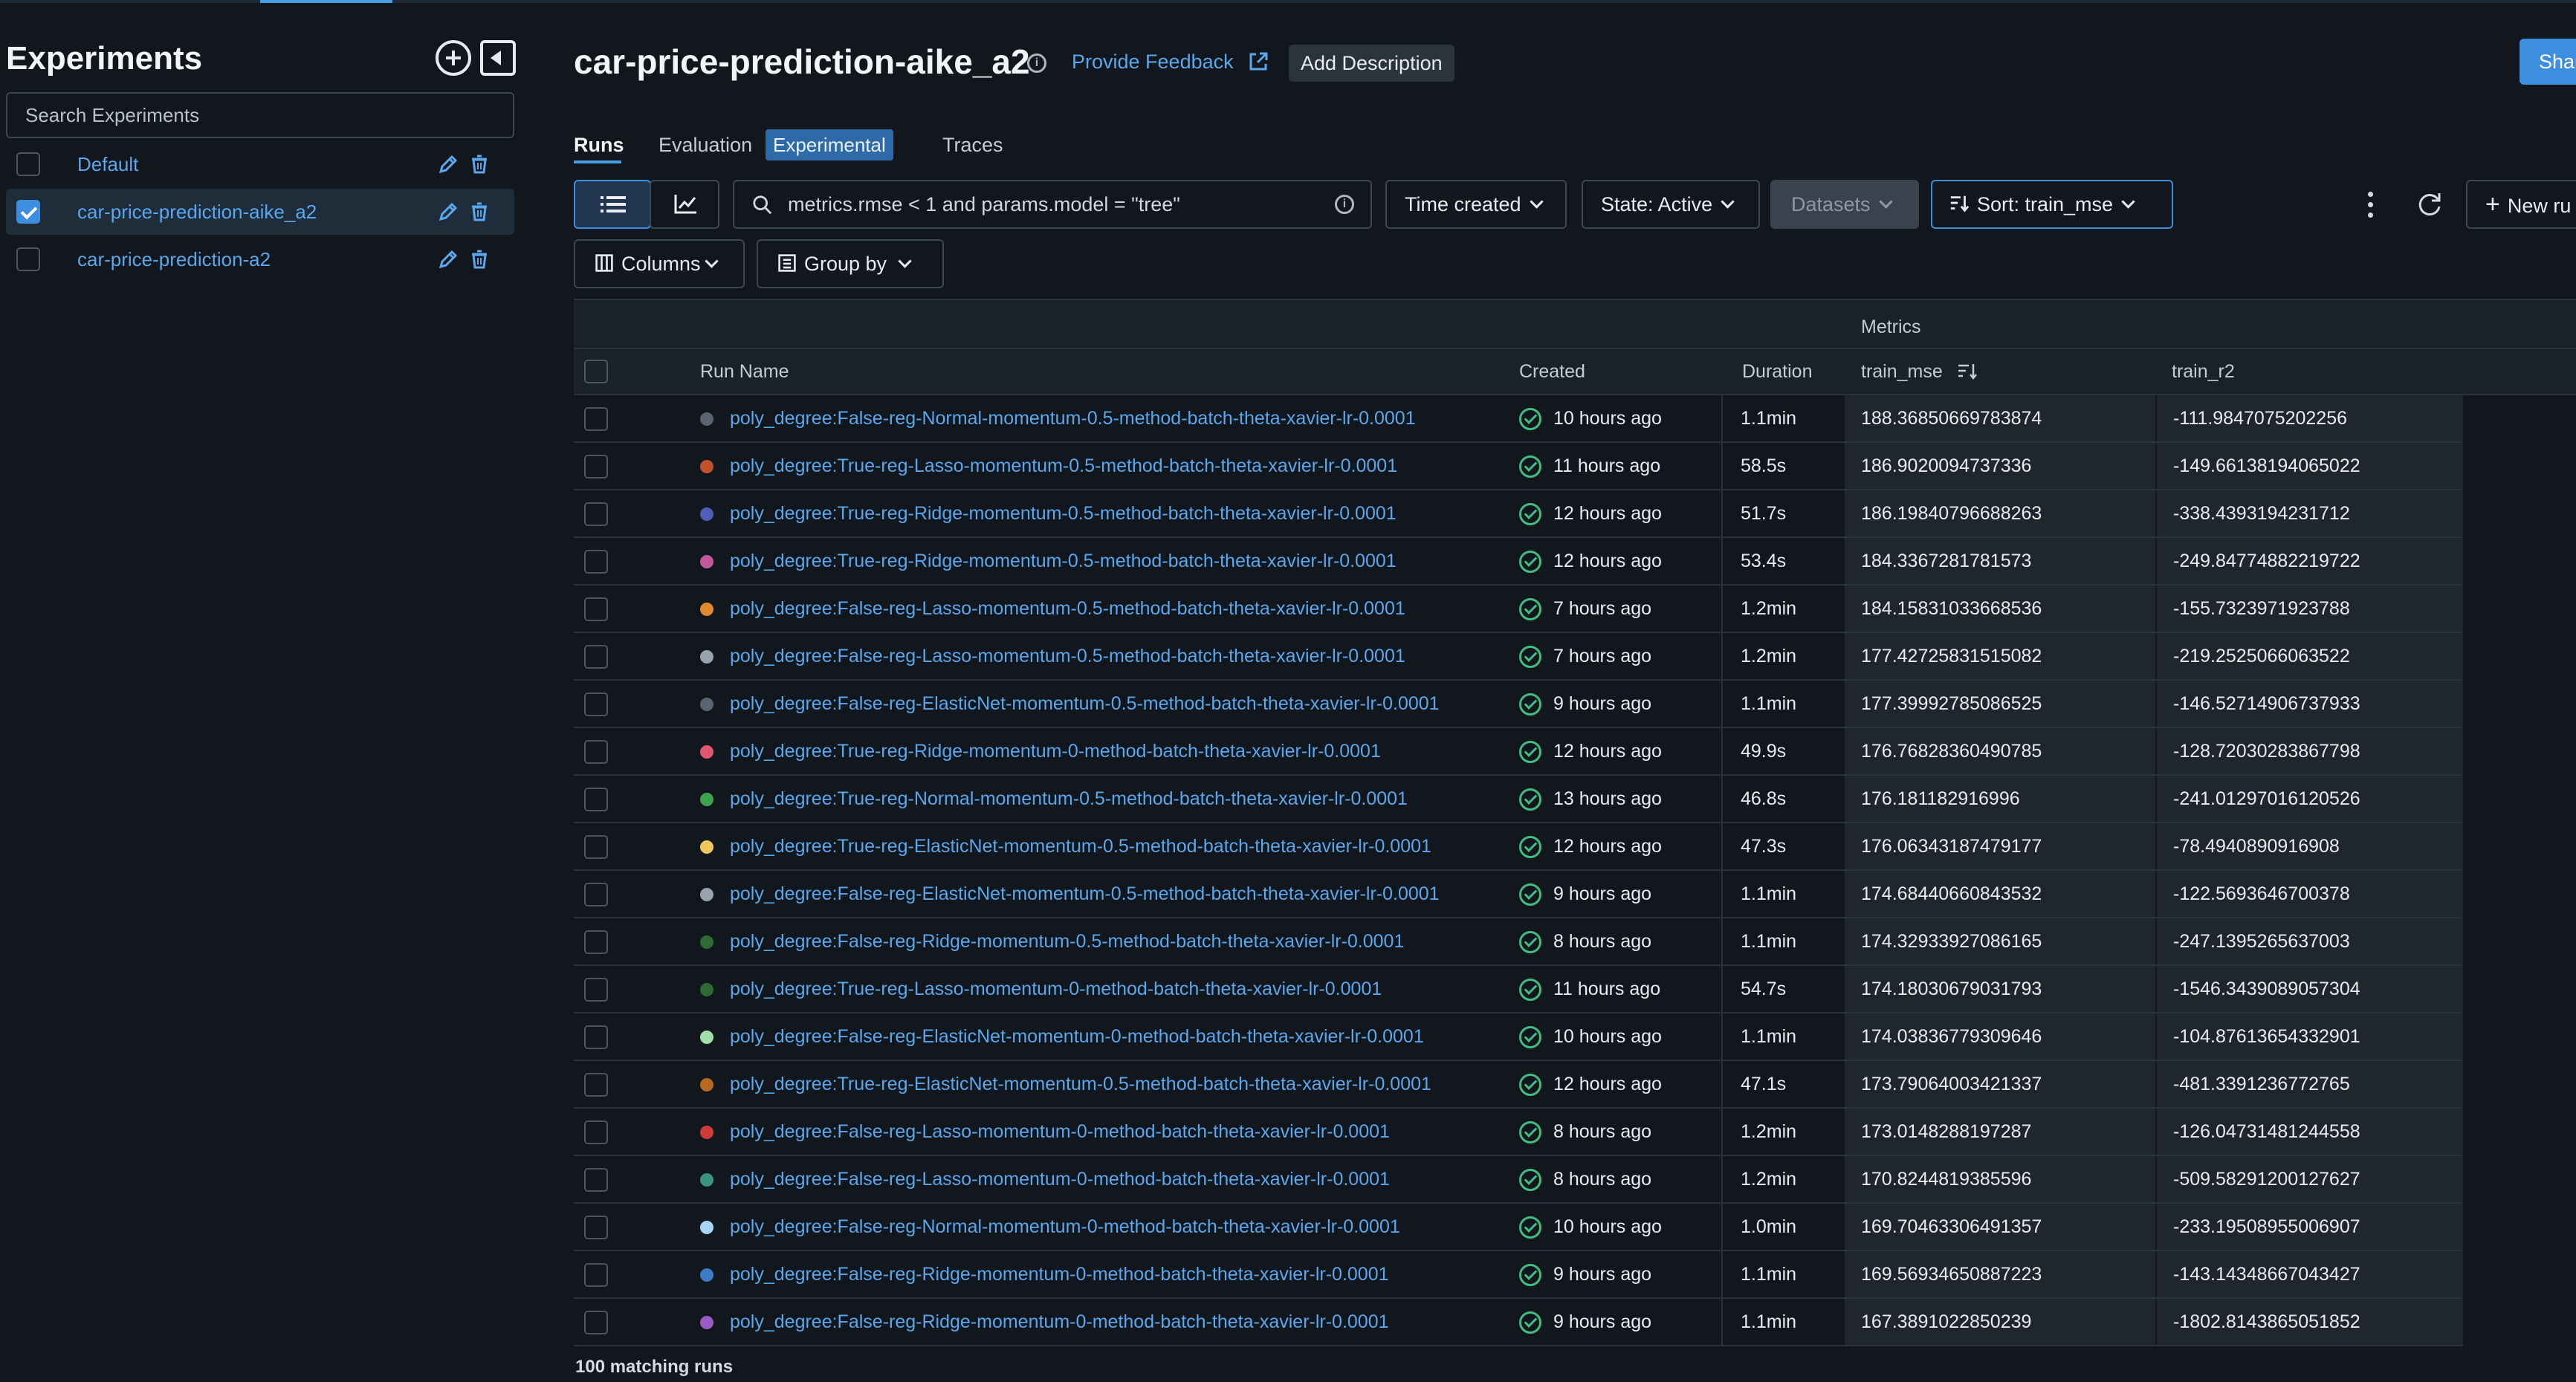 Image resolution: width=2576 pixels, height=1382 pixels. What do you see at coordinates (1344, 204) in the screenshot?
I see `search-help-icon: i` at bounding box center [1344, 204].